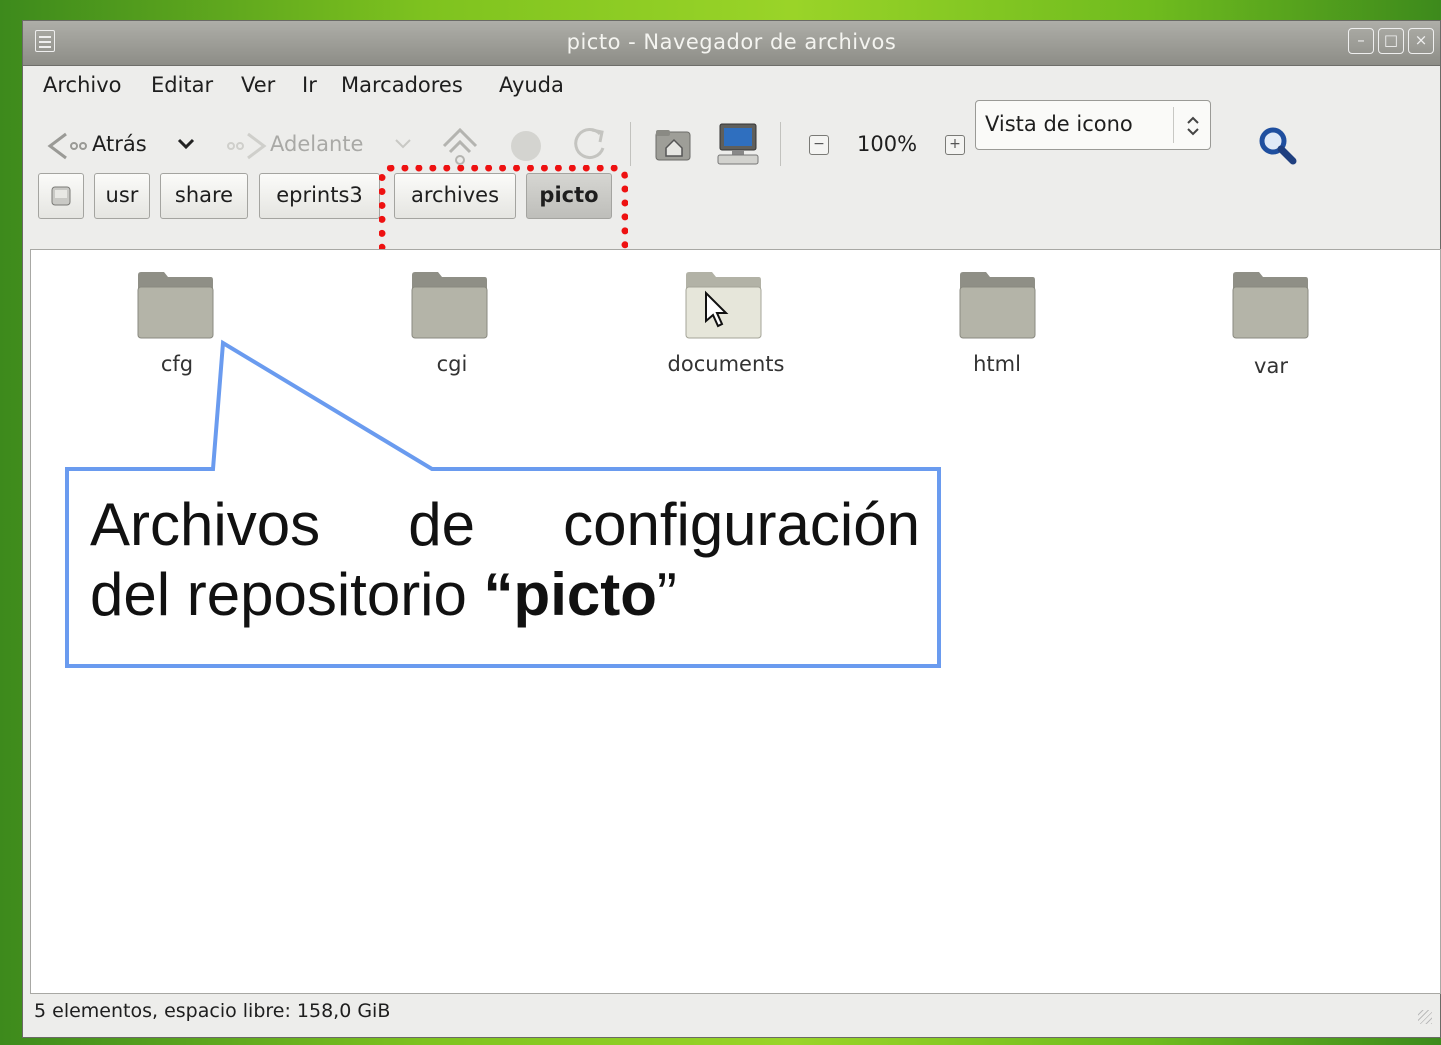 This screenshot has width=1441, height=1045. Describe the element at coordinates (590, 145) in the screenshot. I see `reload-icon` at that location.